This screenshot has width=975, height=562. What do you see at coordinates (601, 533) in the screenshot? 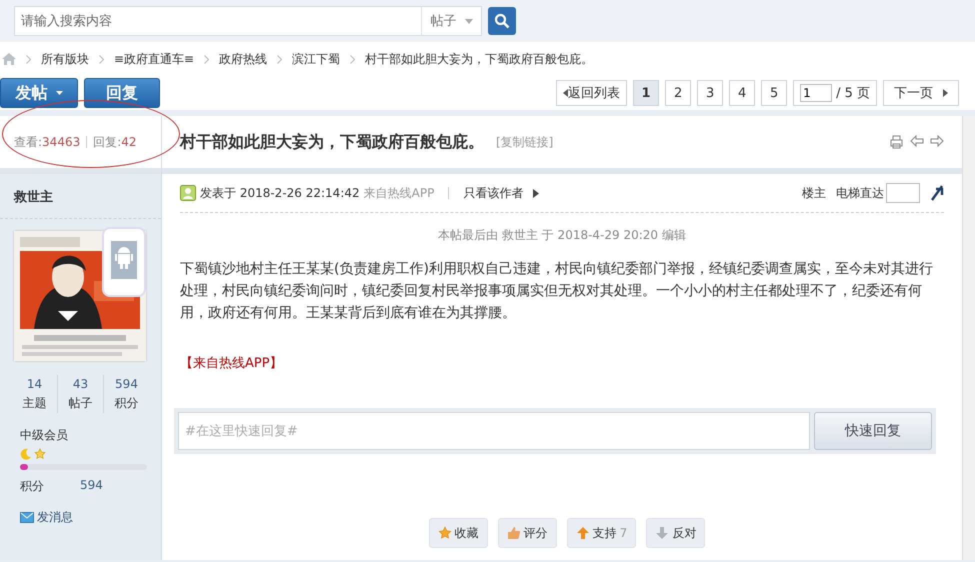
I see `support-button: 支持 7` at bounding box center [601, 533].